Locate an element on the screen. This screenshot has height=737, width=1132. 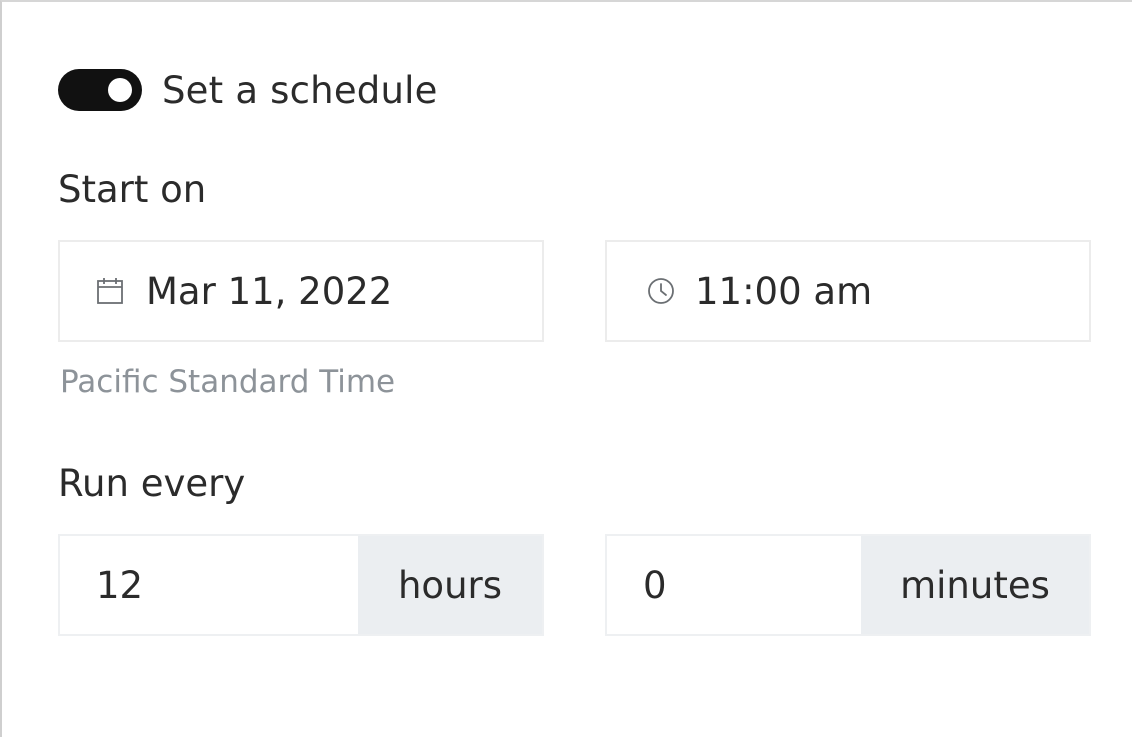
start-on-label: Start on is located at coordinates (132, 189).